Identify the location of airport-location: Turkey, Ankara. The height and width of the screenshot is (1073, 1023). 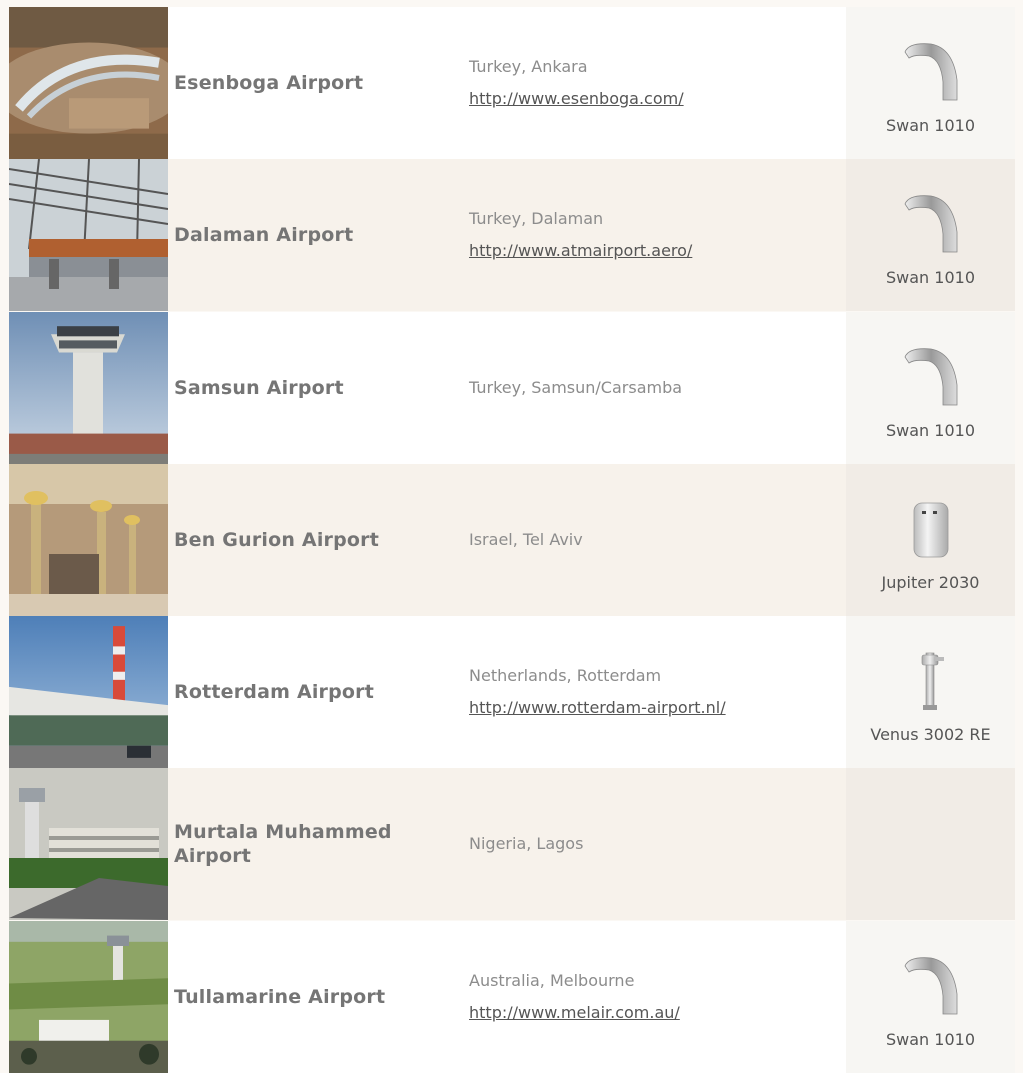
(528, 66).